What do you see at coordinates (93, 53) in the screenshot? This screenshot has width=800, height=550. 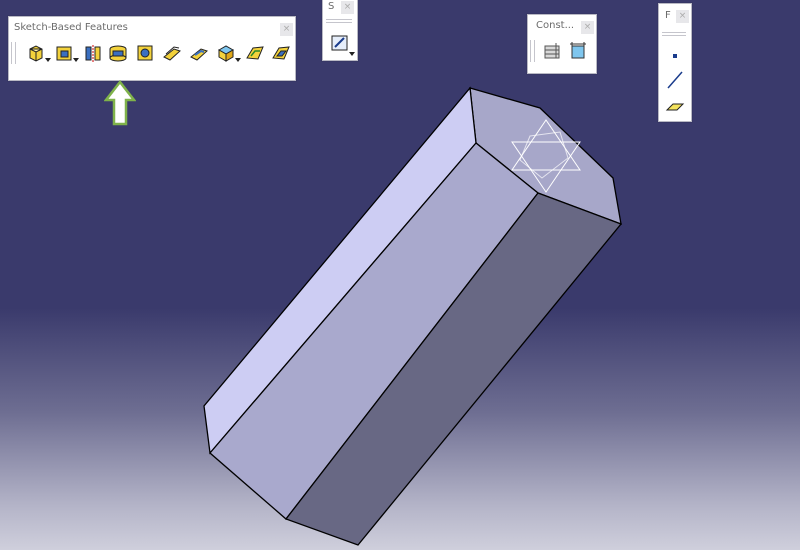 I see `shaft-icon` at bounding box center [93, 53].